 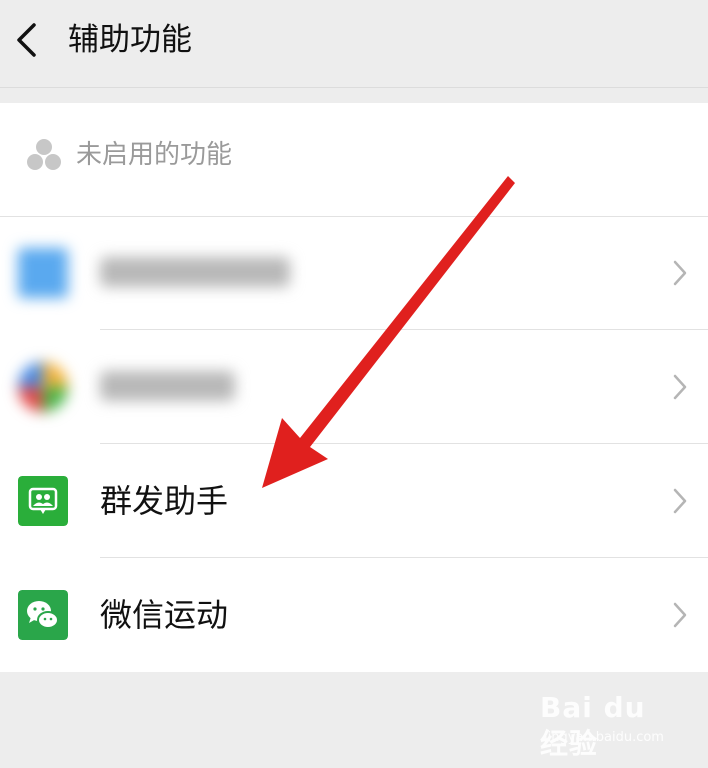 What do you see at coordinates (44, 154) in the screenshot?
I see `three-dots-cluster-icon` at bounding box center [44, 154].